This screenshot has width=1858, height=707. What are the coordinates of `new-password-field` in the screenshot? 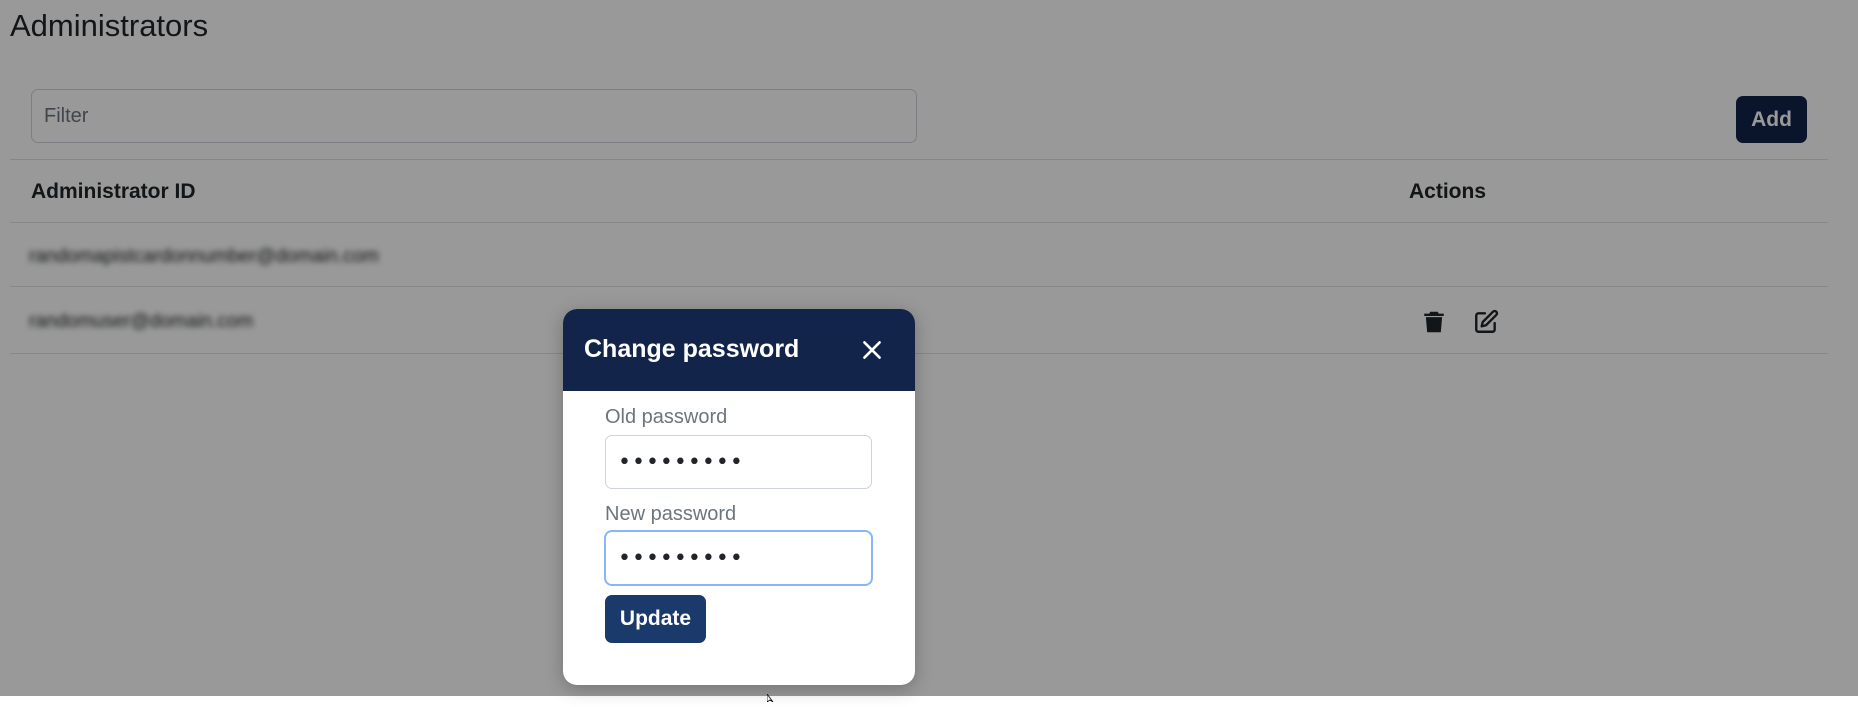 It's located at (738, 558).